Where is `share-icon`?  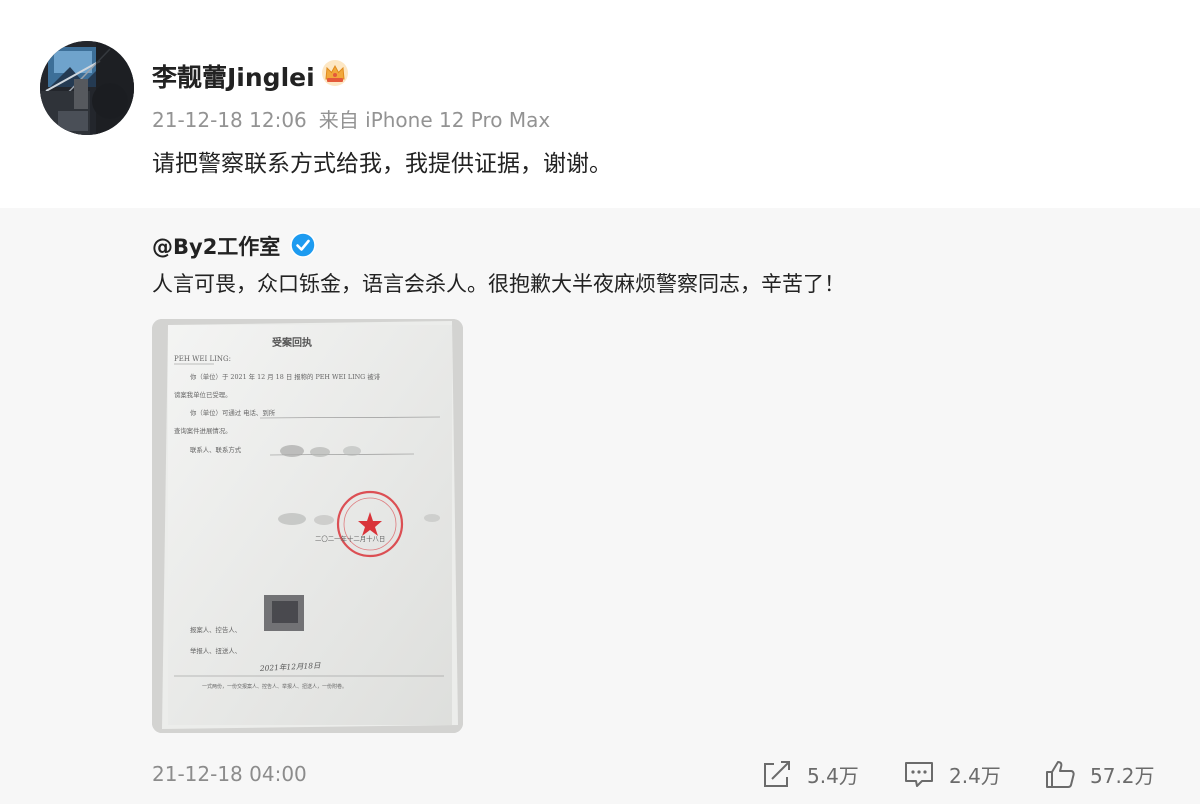 share-icon is located at coordinates (777, 774).